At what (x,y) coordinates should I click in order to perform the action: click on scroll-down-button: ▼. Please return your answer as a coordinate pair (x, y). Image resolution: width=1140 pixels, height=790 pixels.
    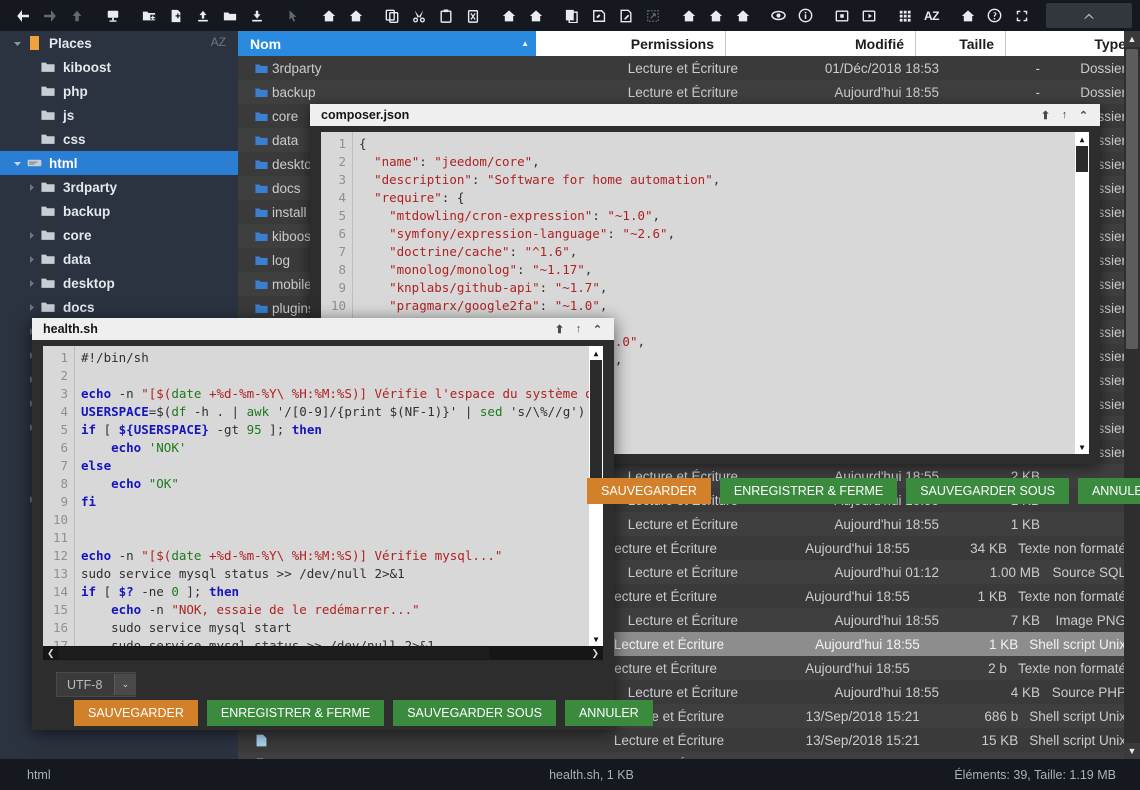
    Looking at the image, I should click on (1132, 751).